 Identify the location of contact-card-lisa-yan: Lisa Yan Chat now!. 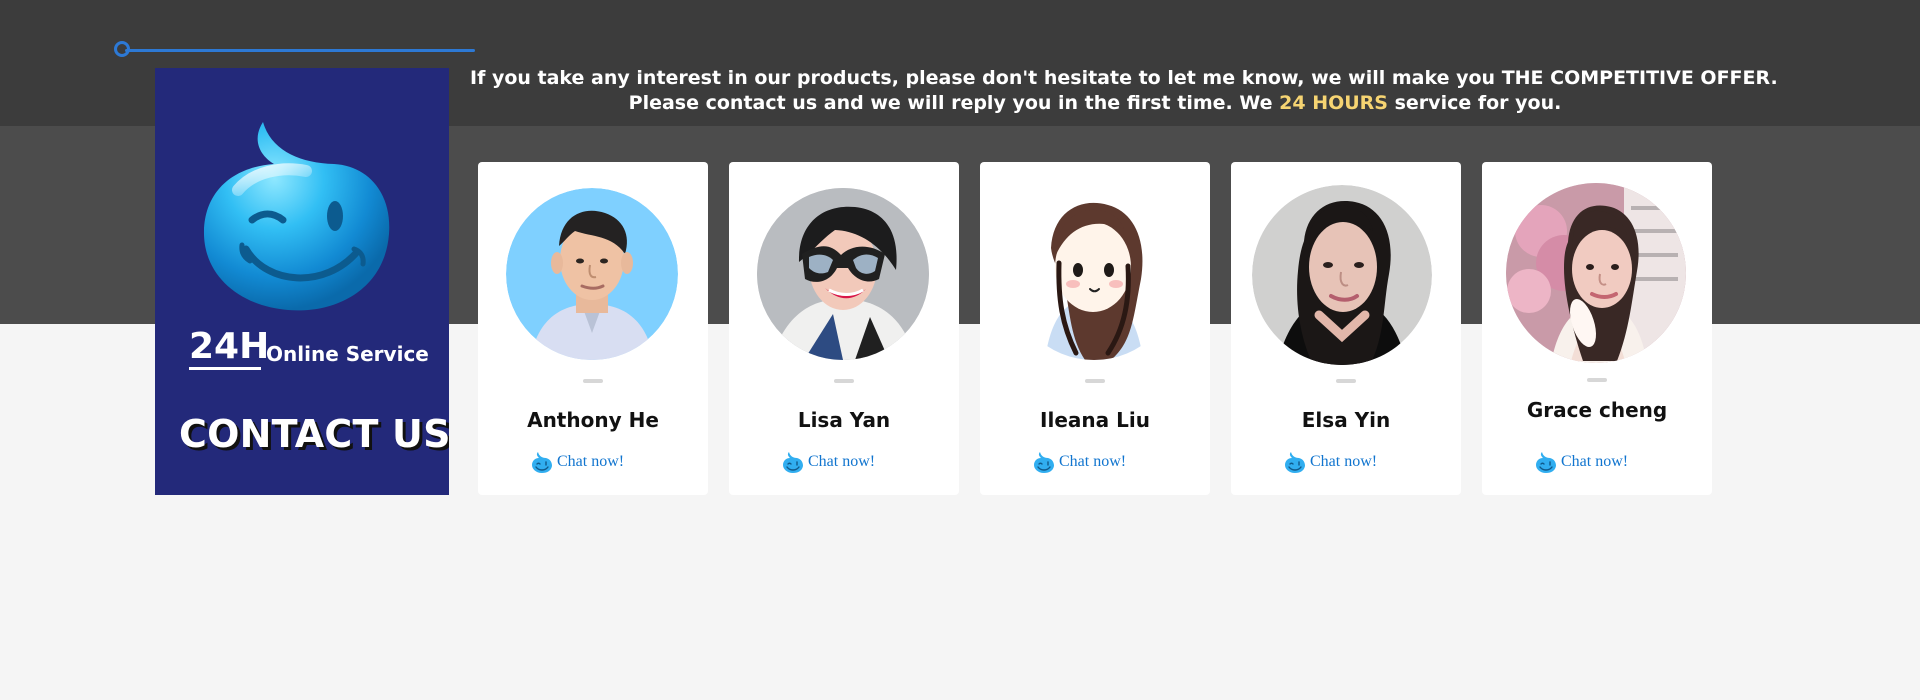
(844, 328).